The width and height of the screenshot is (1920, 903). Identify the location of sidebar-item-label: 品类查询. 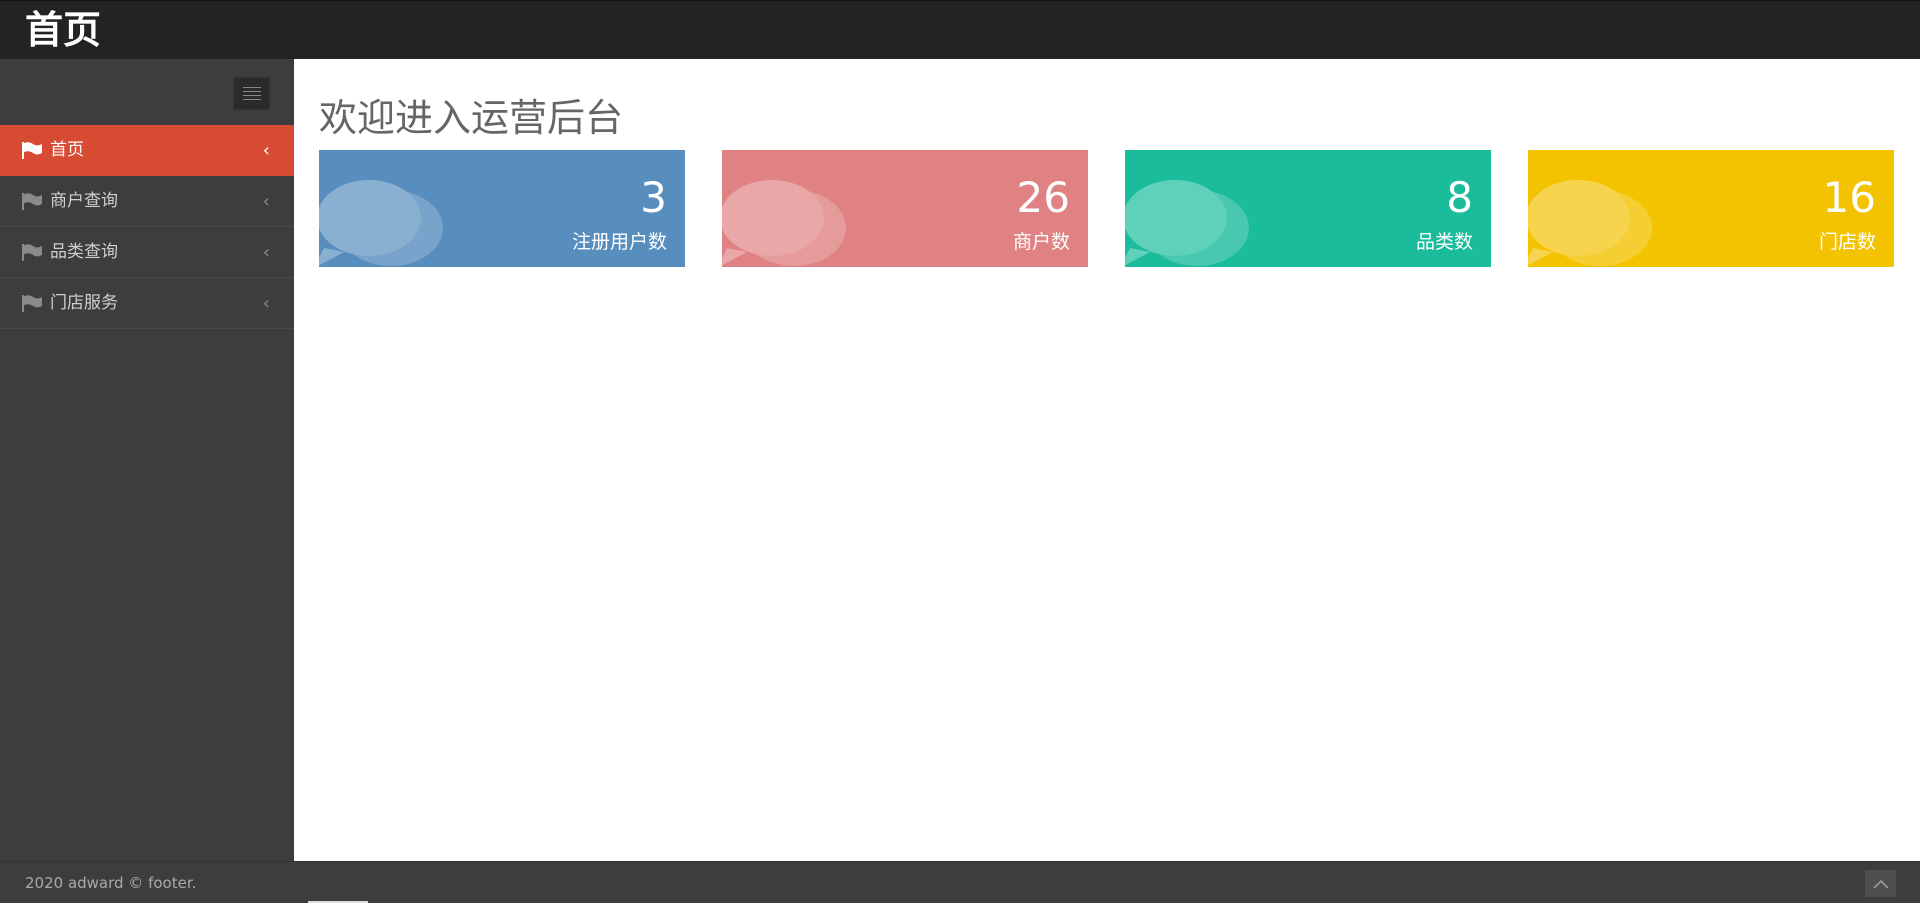
(84, 252).